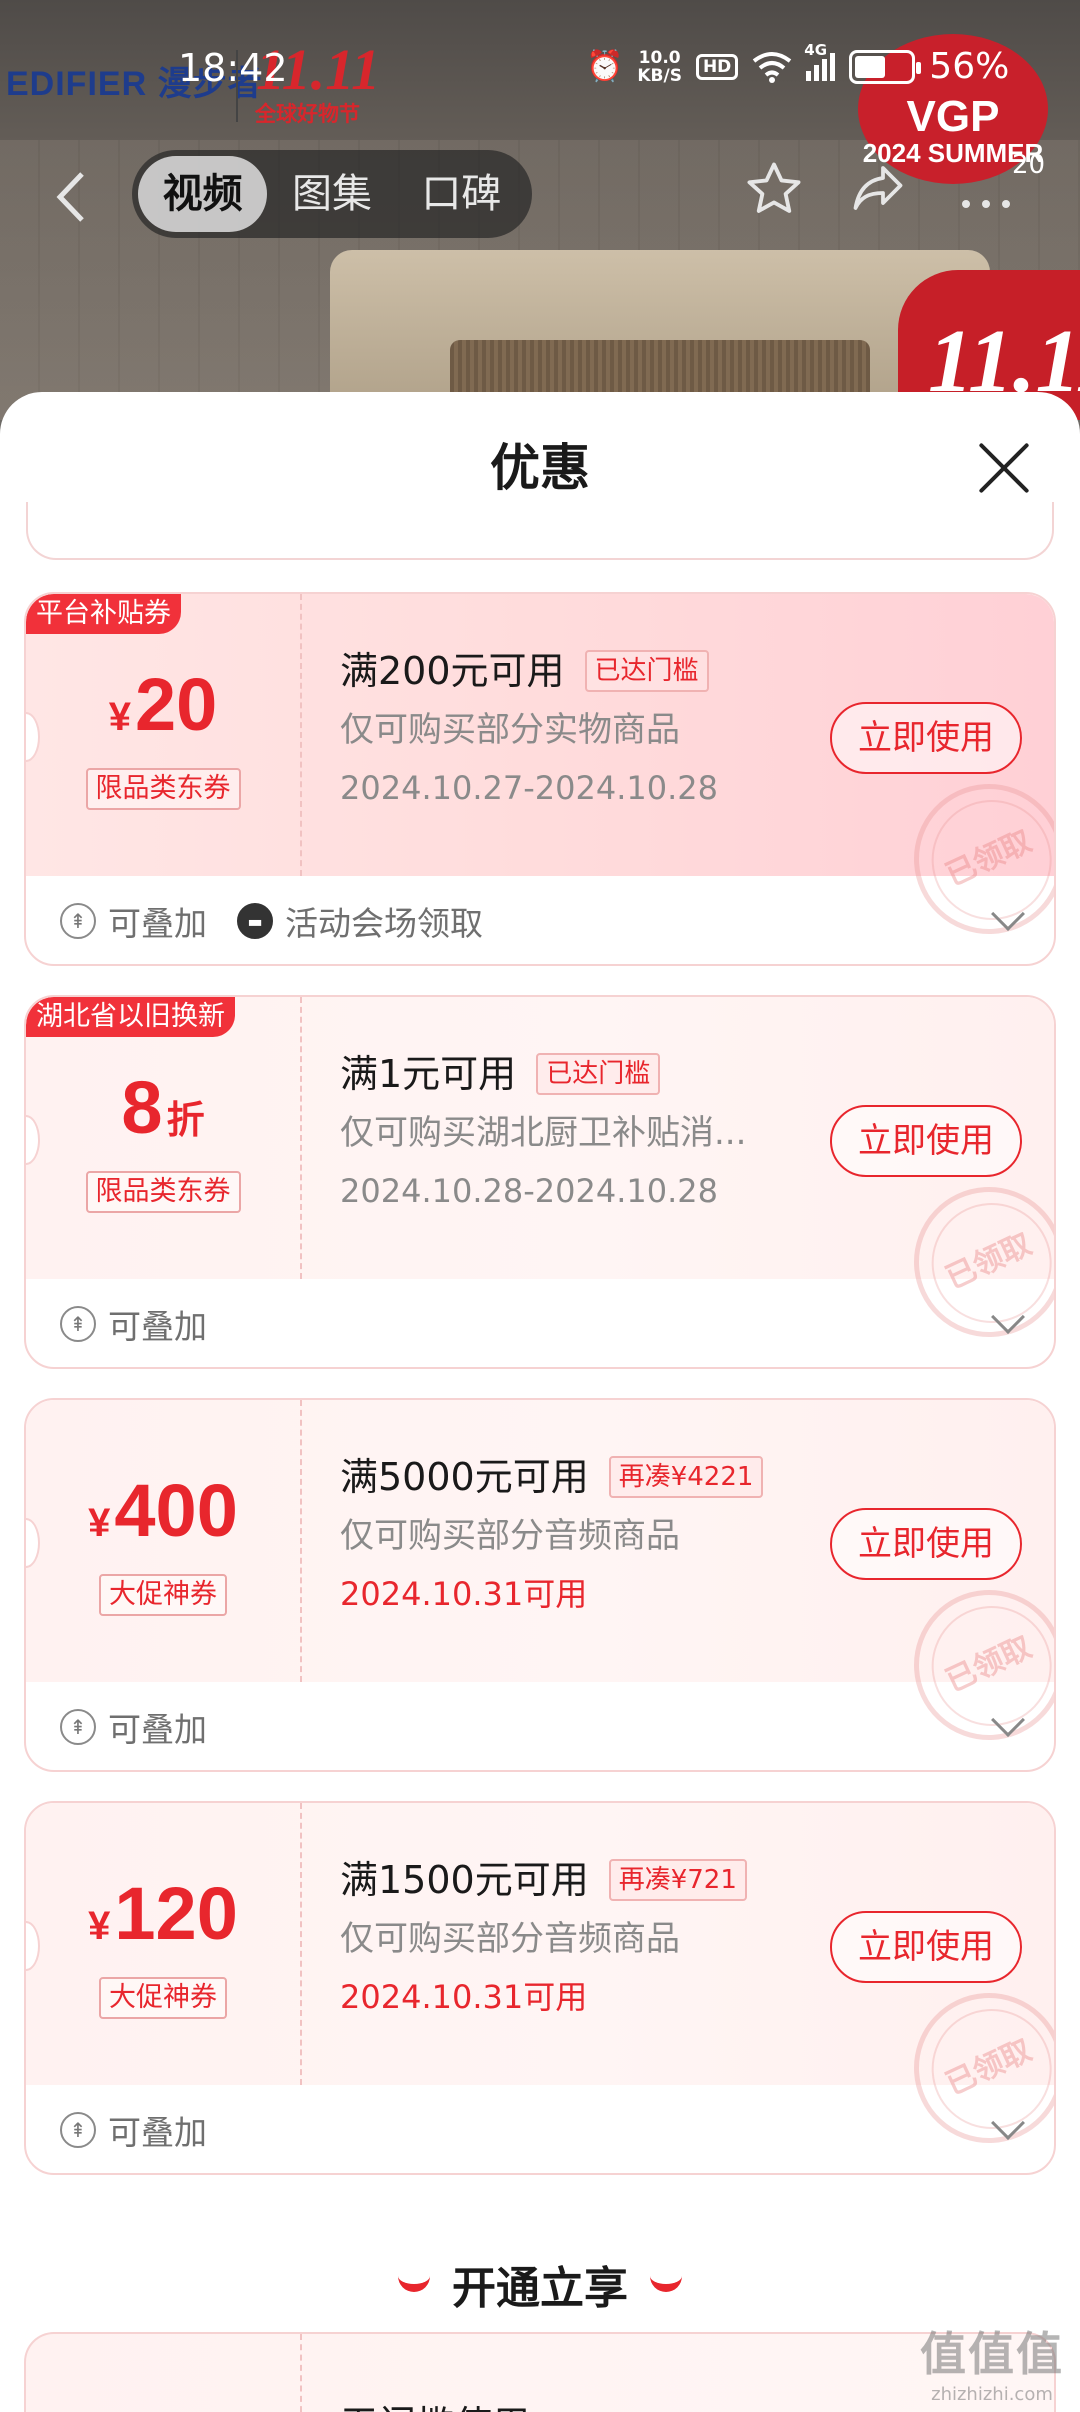 Image resolution: width=1080 pixels, height=2412 pixels. Describe the element at coordinates (435, 2403) in the screenshot. I see `coupon-condition: 无门槛使用` at that location.